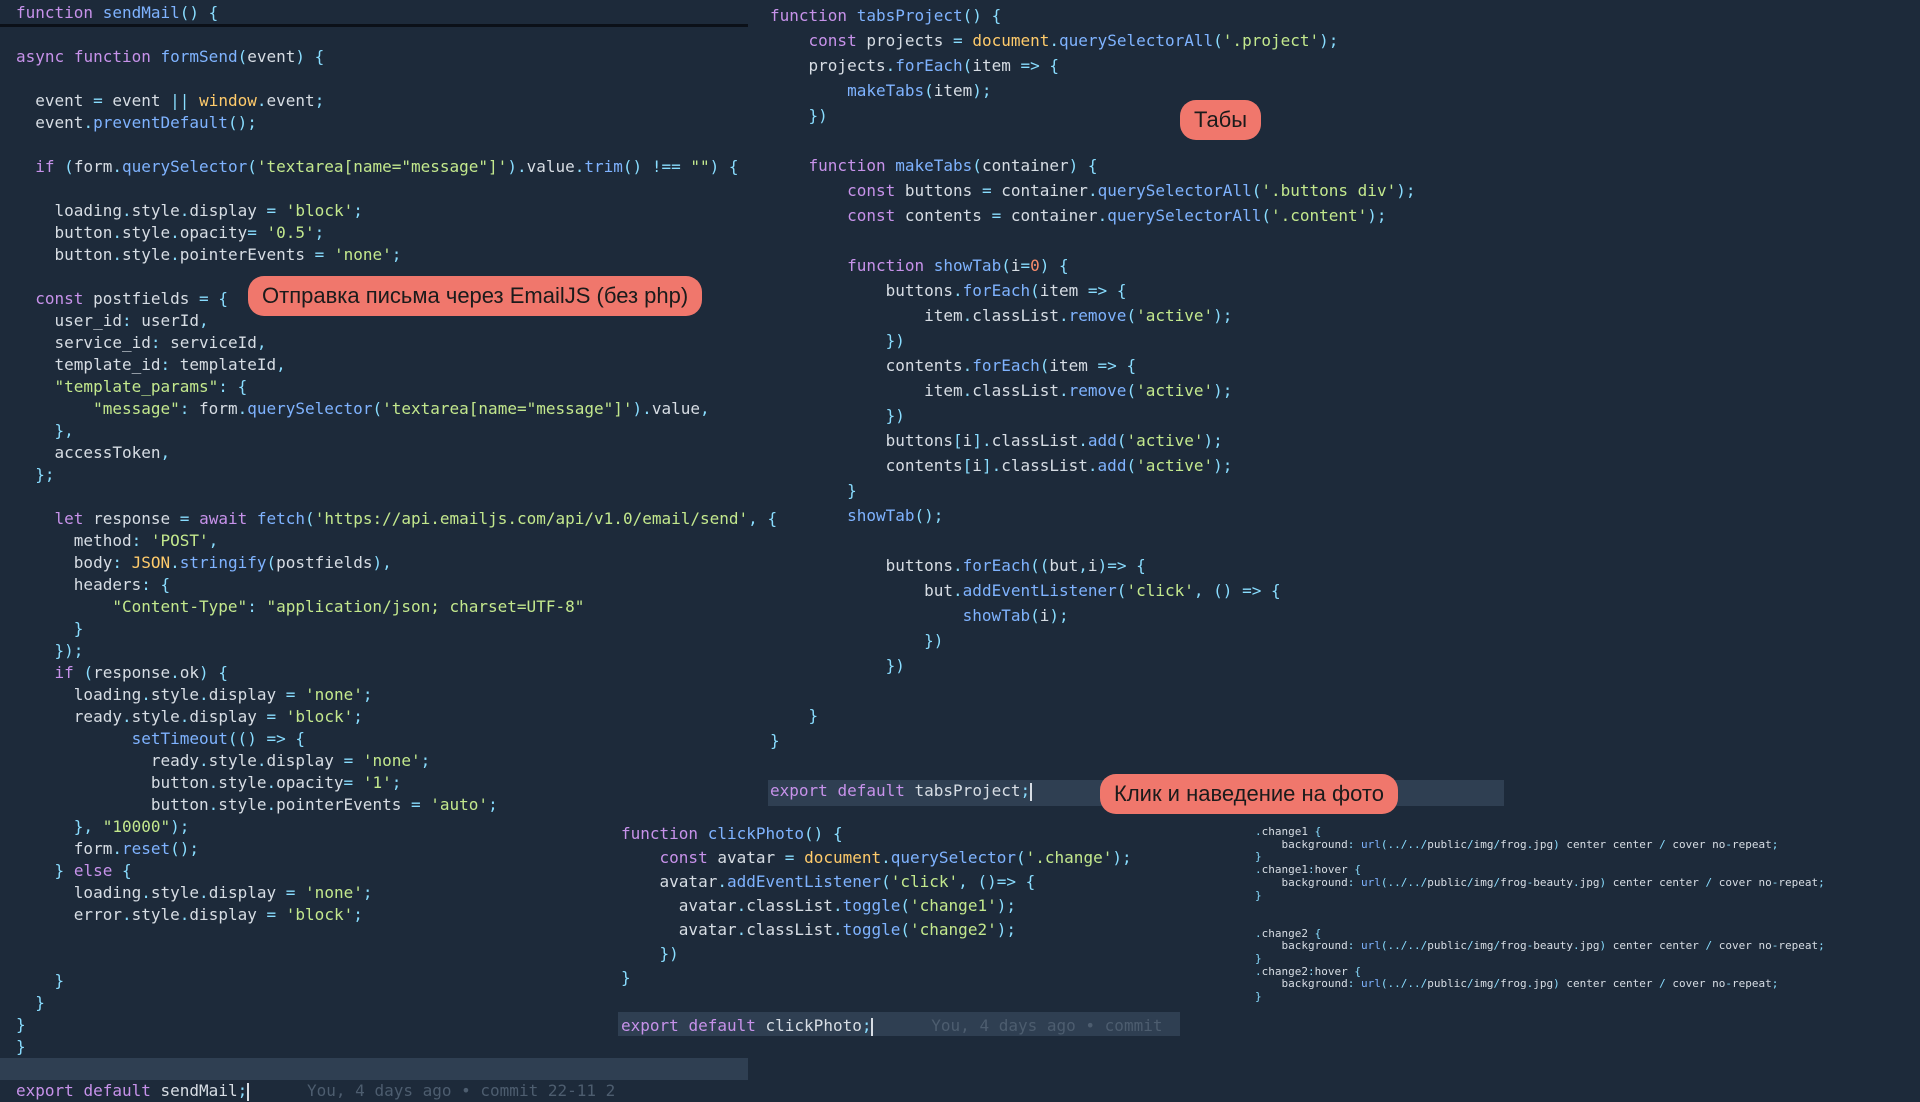 This screenshot has width=1920, height=1102. Describe the element at coordinates (146, 122) in the screenshot. I see `code-line: event.preventDefault();` at that location.